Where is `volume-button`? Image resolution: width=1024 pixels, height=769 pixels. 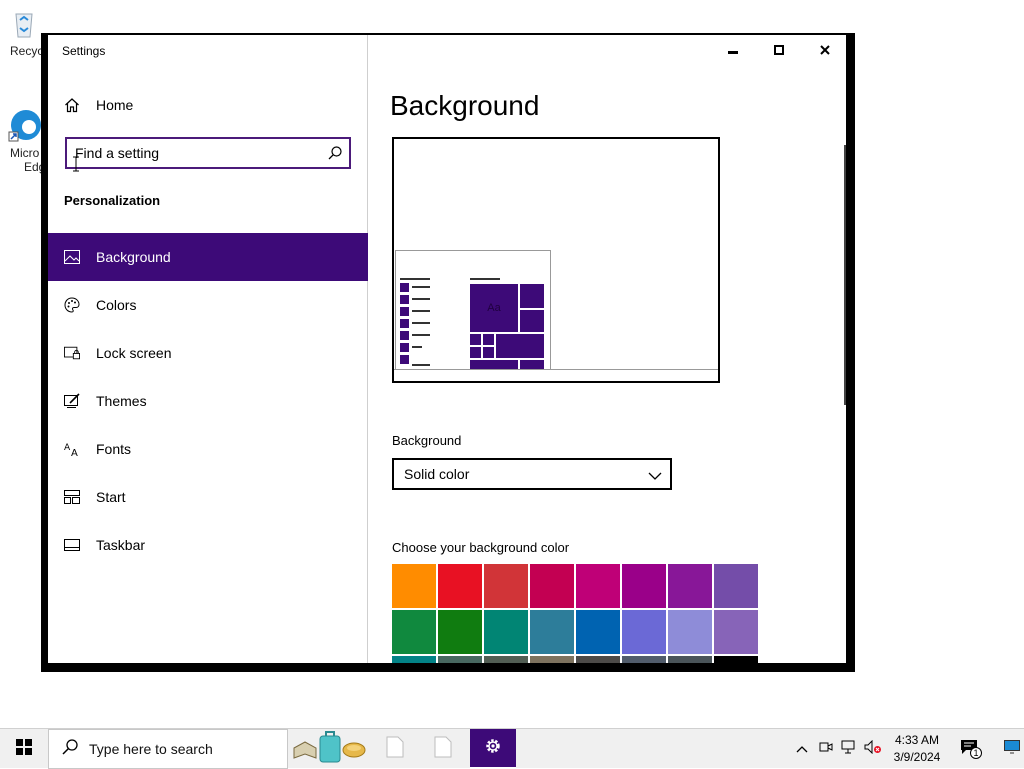 volume-button is located at coordinates (873, 749).